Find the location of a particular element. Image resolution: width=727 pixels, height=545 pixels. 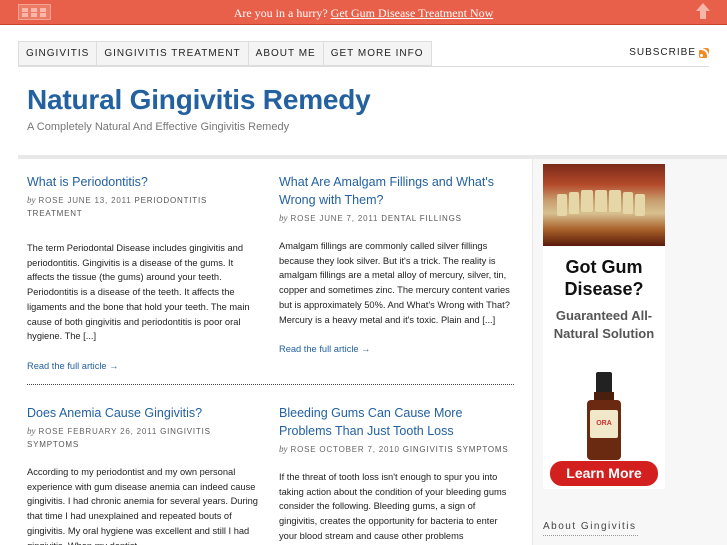

promo-link: Get Gum Disease Treatment Now is located at coordinates (412, 13).